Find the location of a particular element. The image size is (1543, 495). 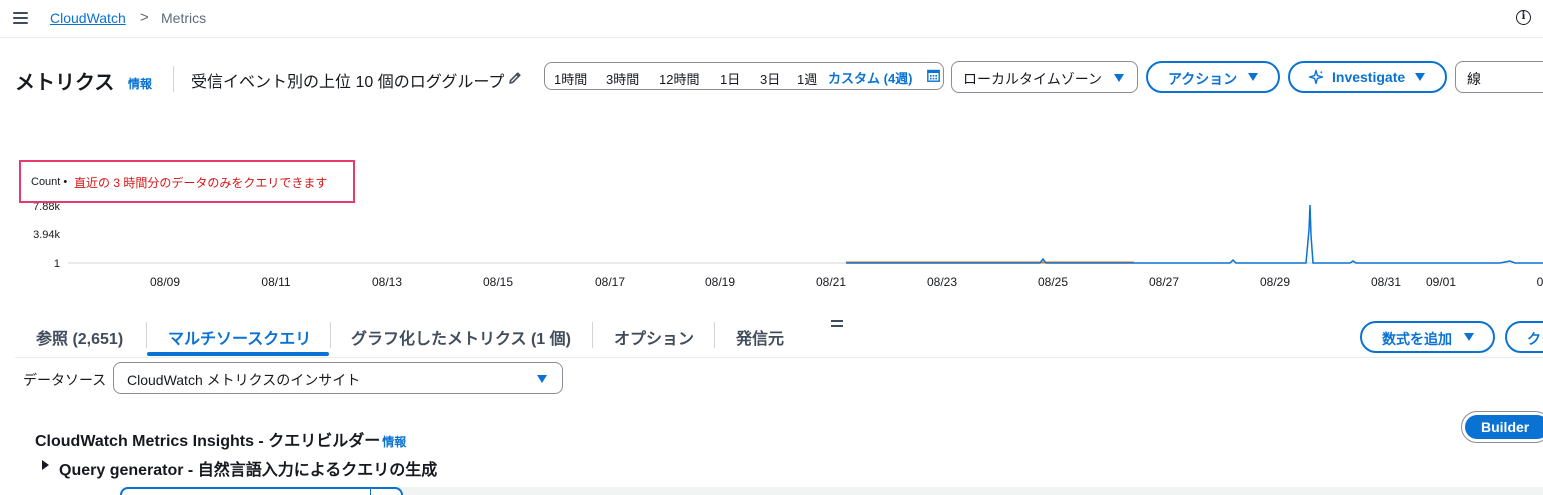

x-tick-label: 08/09 is located at coordinates (165, 282).